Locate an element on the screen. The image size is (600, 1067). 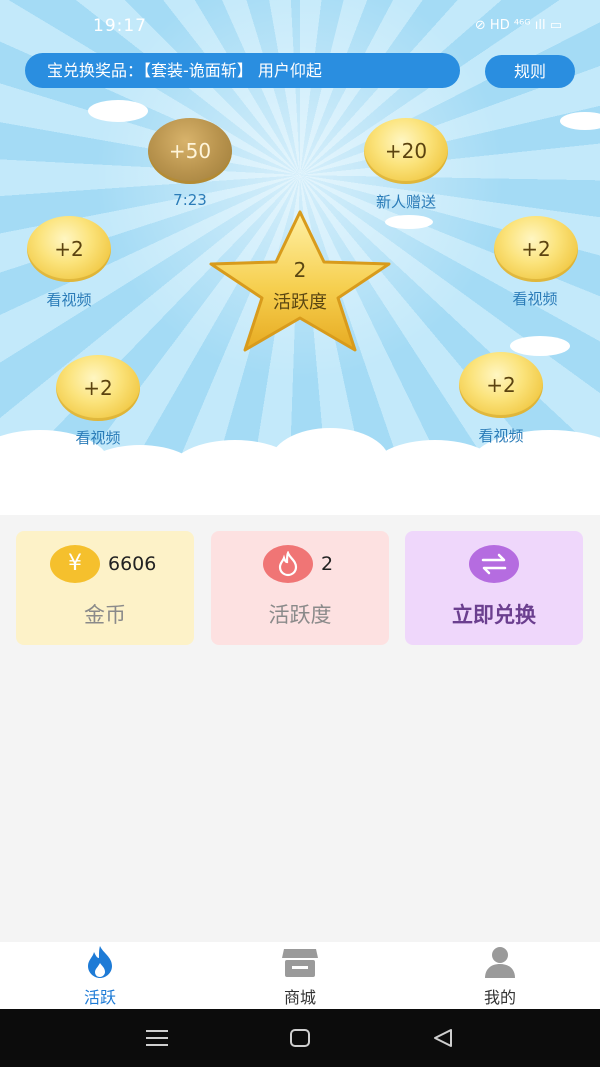
gold-label: 金币 is located at coordinates (105, 615).